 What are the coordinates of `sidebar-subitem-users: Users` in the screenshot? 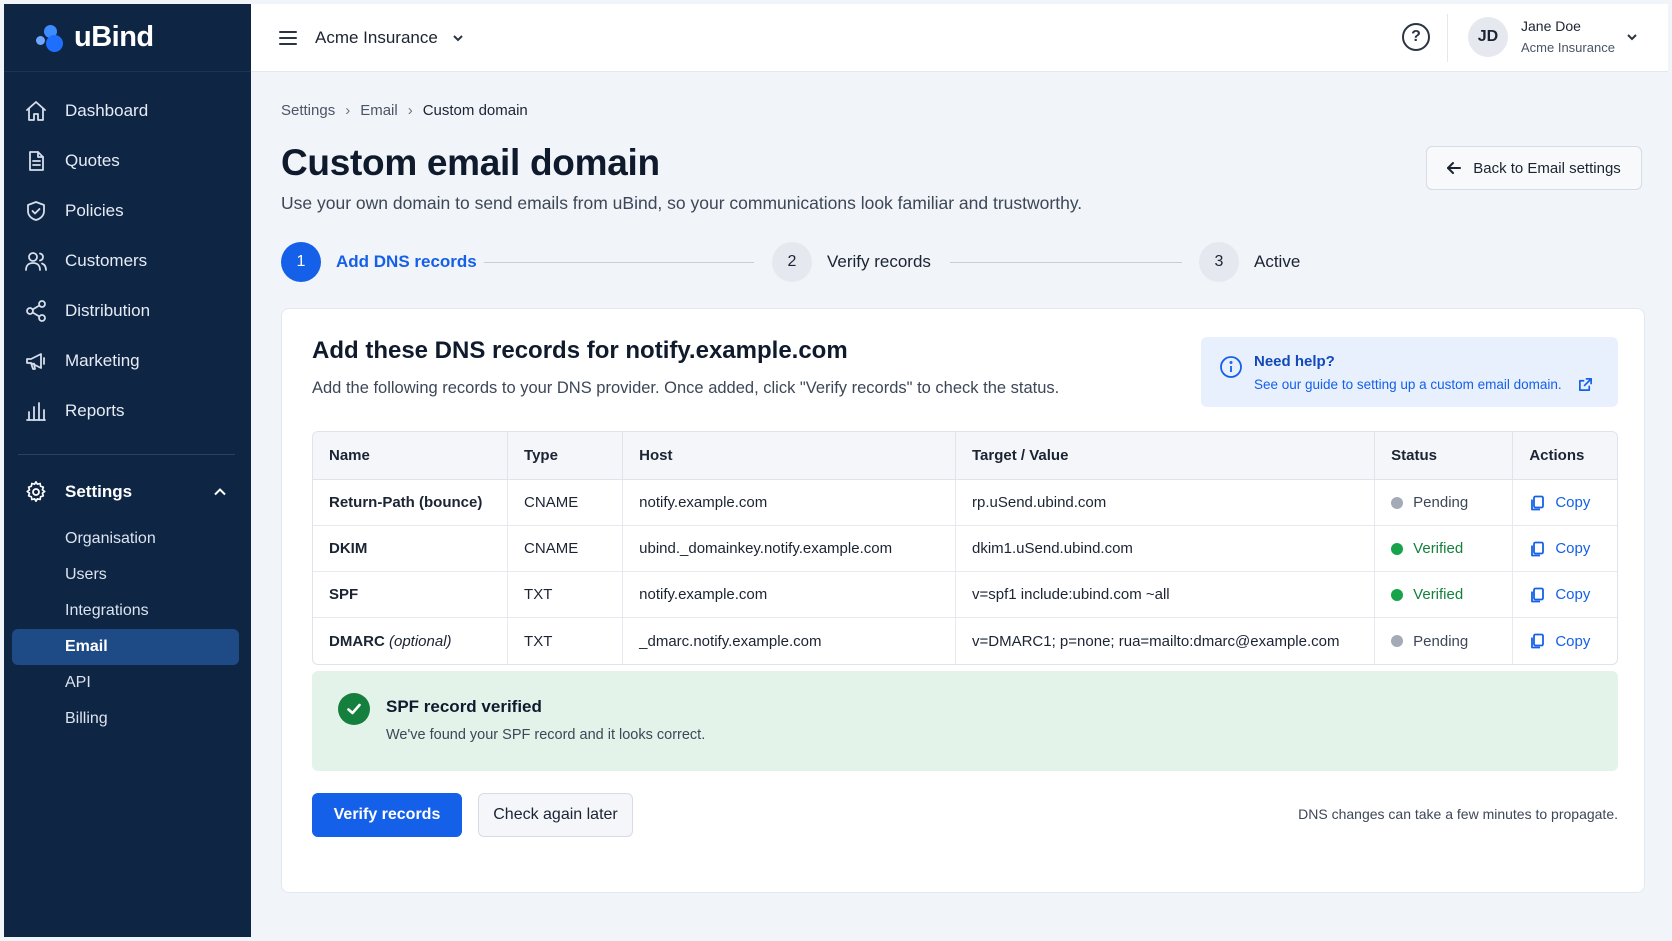 It's located at (125, 575).